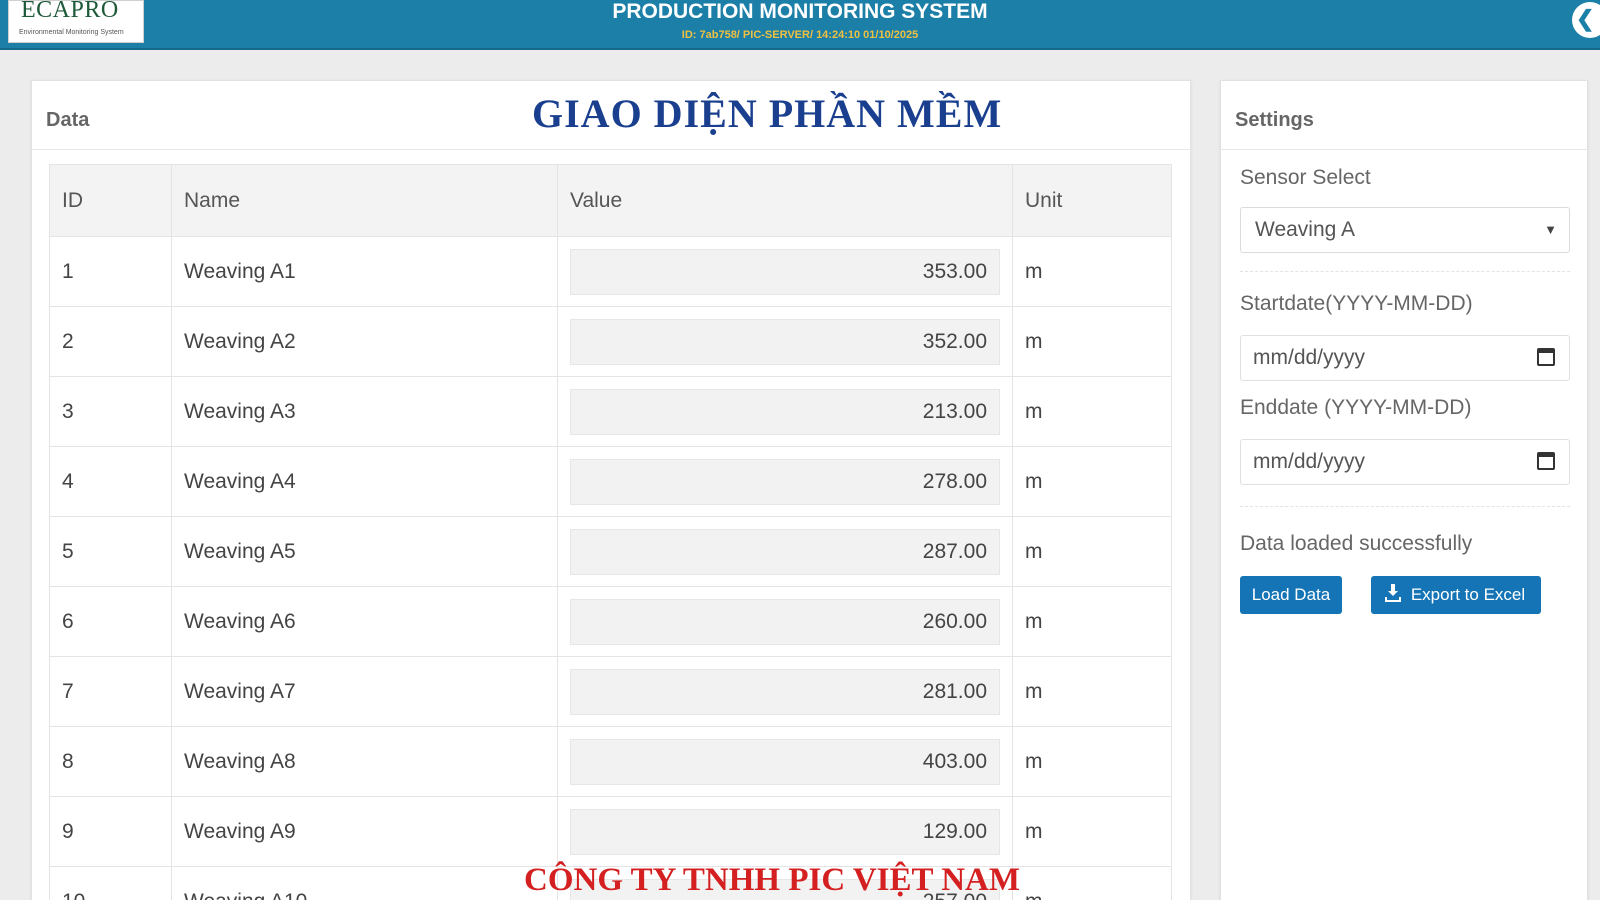 This screenshot has width=1600, height=900. What do you see at coordinates (68, 120) in the screenshot?
I see `data-panel-title: Data` at bounding box center [68, 120].